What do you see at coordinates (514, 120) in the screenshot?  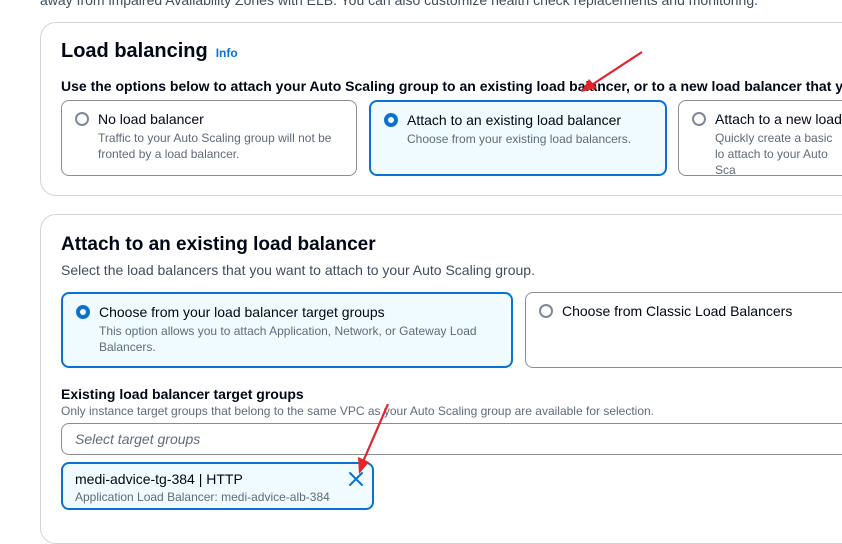 I see `option-title: Attach to an existing load balancer` at bounding box center [514, 120].